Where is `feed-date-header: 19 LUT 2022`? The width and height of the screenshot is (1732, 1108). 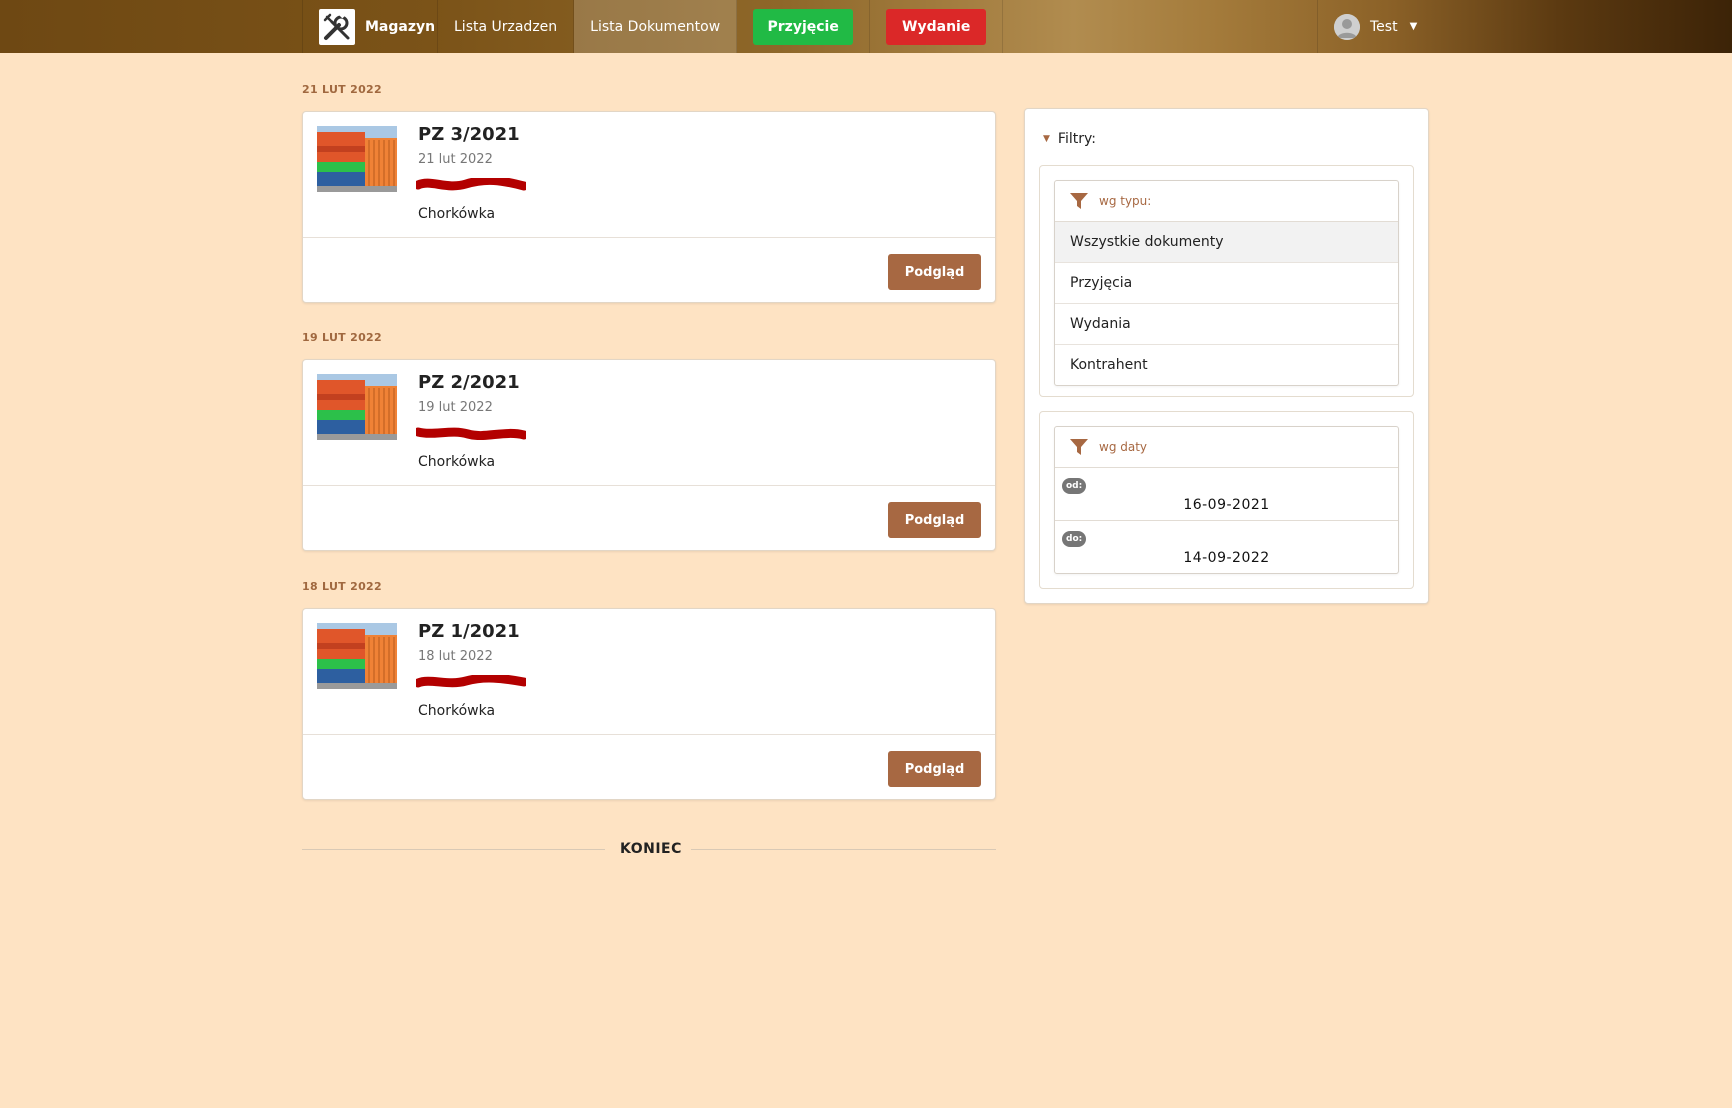 feed-date-header: 19 LUT 2022 is located at coordinates (342, 337).